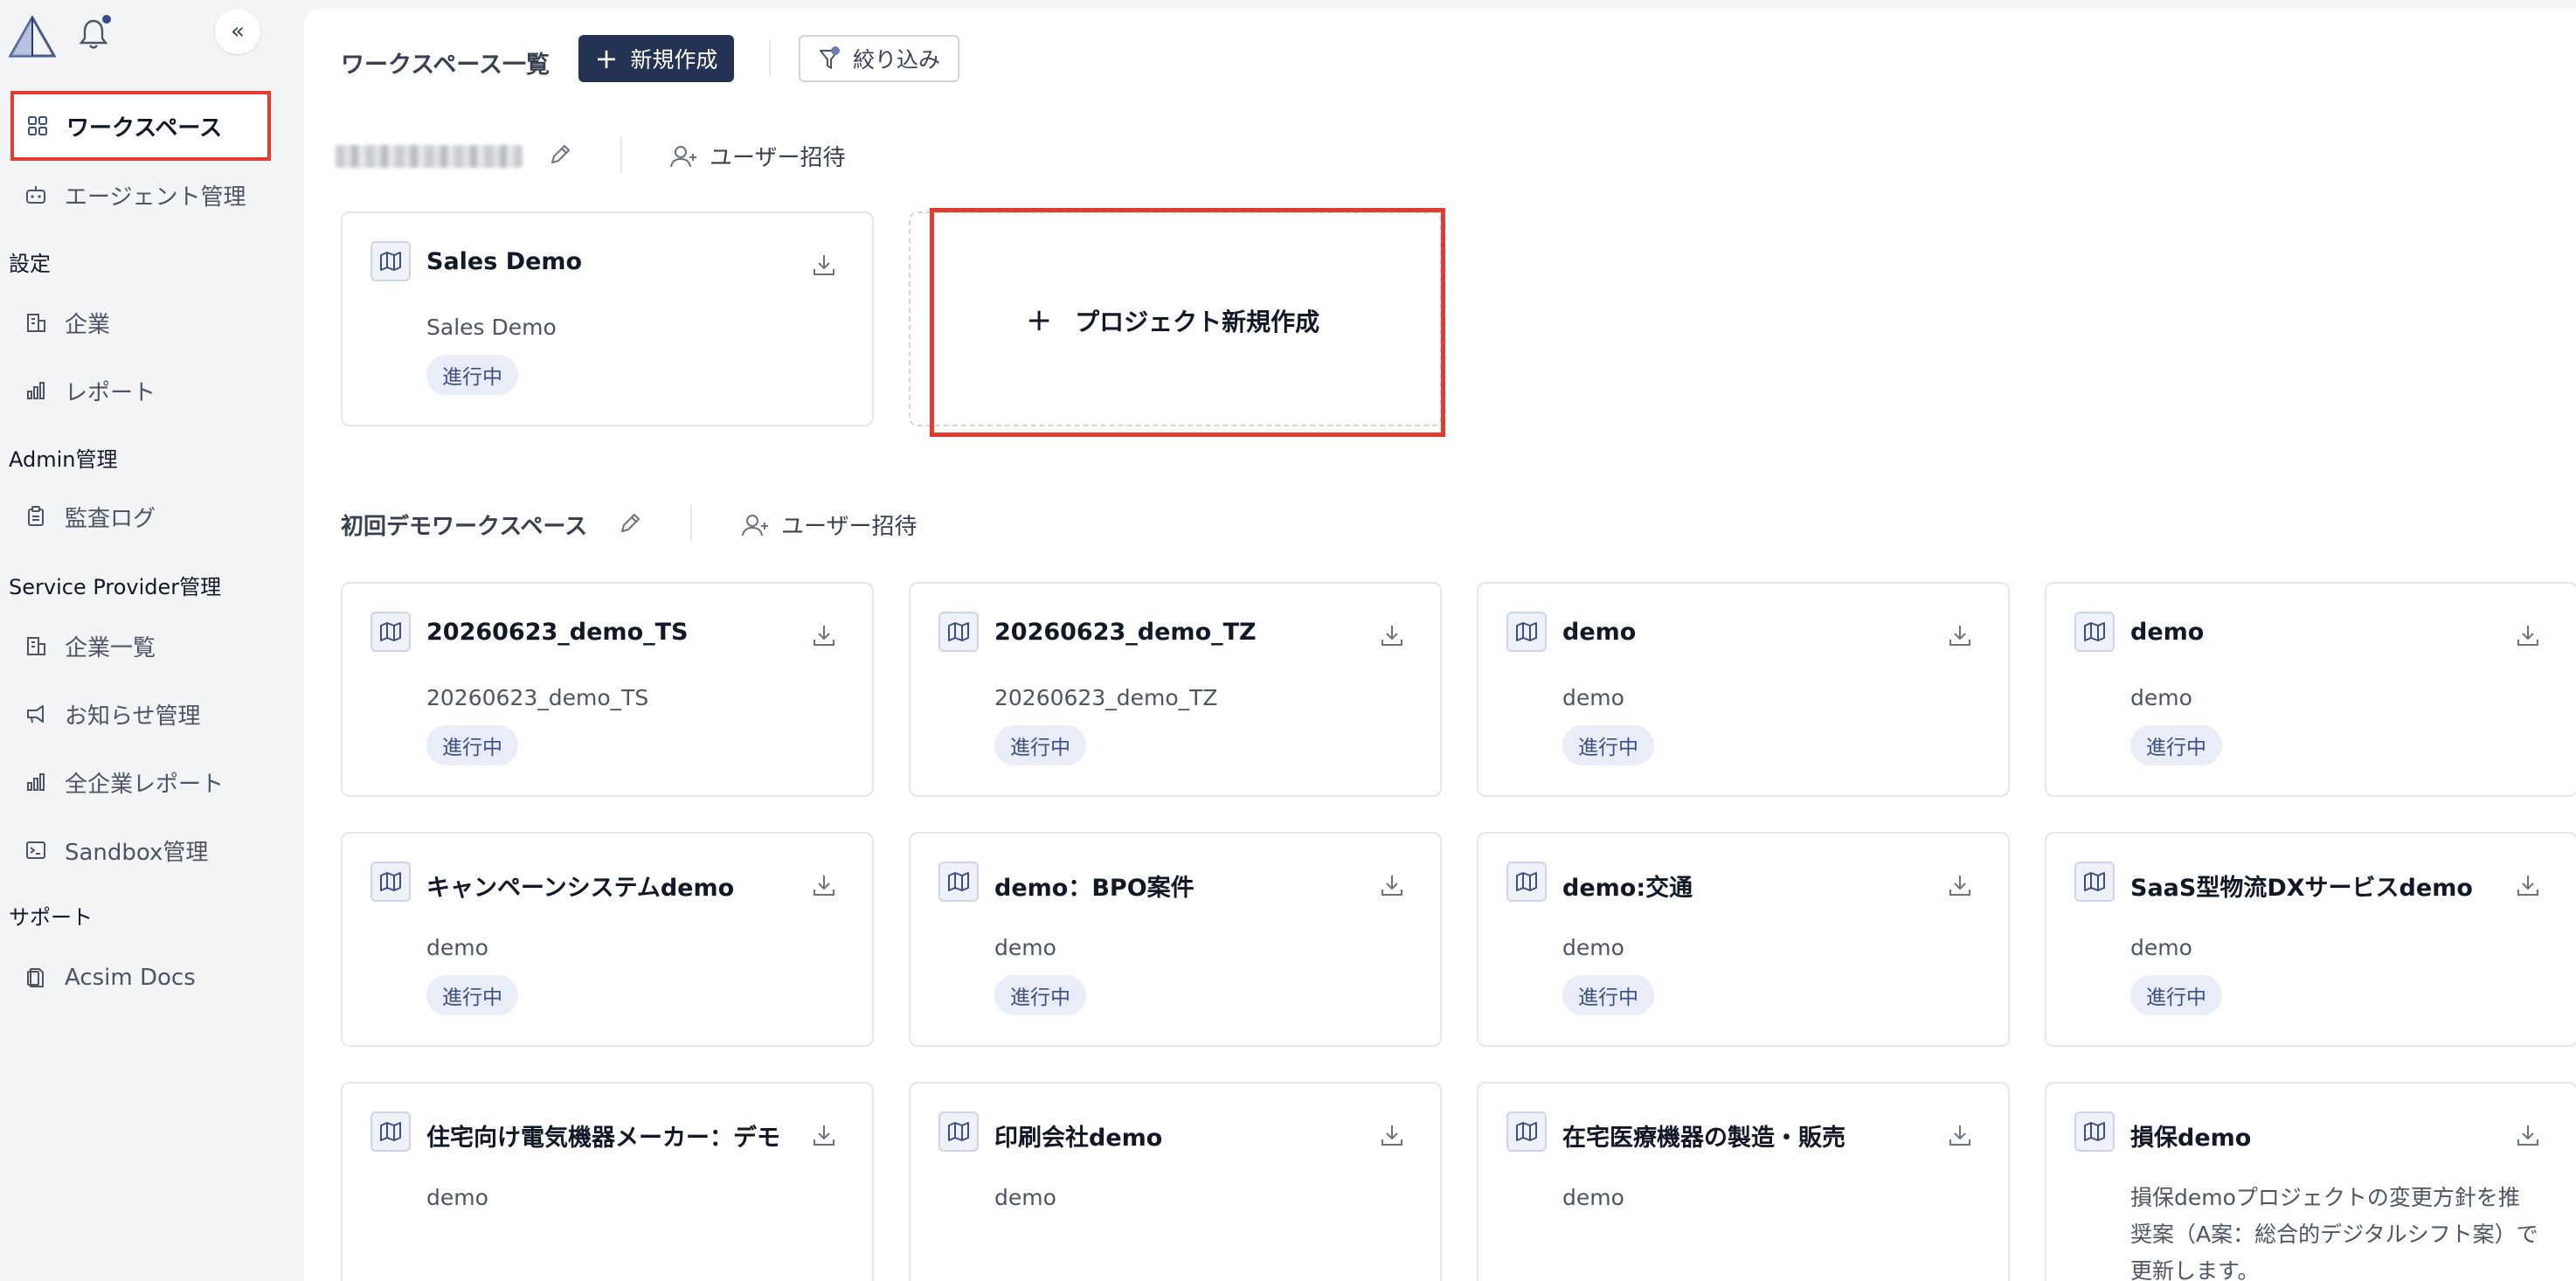 The image size is (2576, 1281). Describe the element at coordinates (140, 714) in the screenshot. I see `sidebar-item-announcements: お知らせ管理` at that location.